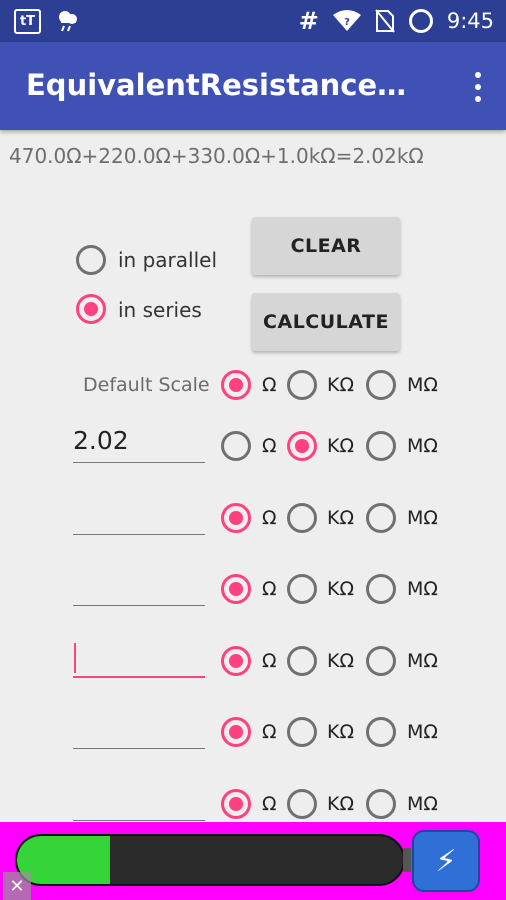  Describe the element at coordinates (381, 518) in the screenshot. I see `row-2-megohm-radio` at that location.